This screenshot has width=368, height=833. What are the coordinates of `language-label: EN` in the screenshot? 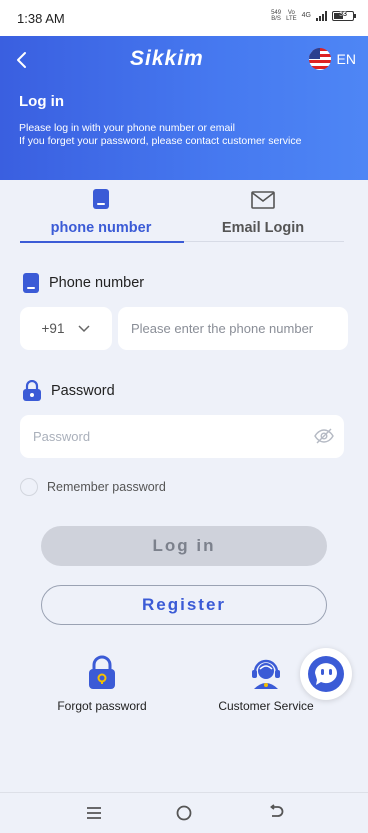 It's located at (346, 59).